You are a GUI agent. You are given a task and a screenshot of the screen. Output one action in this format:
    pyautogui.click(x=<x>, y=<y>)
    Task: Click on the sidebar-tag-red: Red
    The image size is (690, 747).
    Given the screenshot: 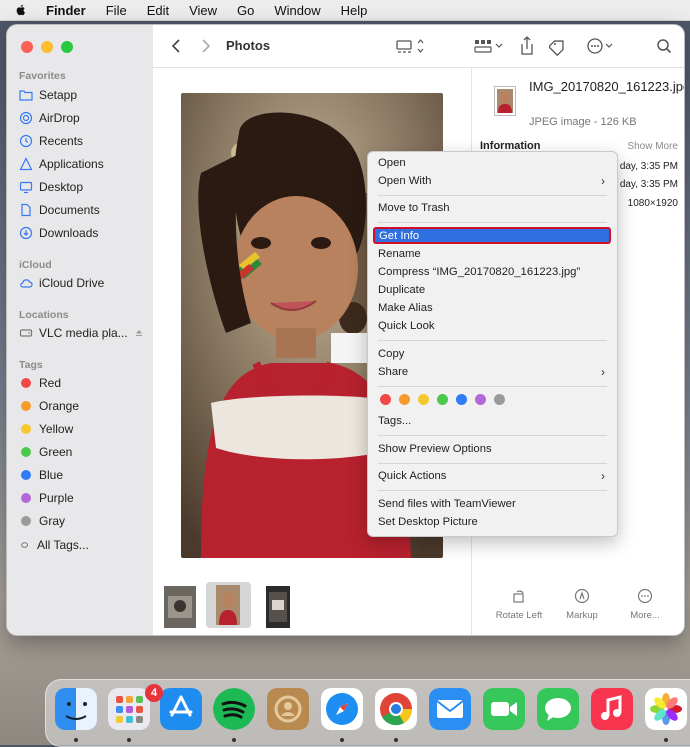 What is the action you would take?
    pyautogui.click(x=84, y=383)
    